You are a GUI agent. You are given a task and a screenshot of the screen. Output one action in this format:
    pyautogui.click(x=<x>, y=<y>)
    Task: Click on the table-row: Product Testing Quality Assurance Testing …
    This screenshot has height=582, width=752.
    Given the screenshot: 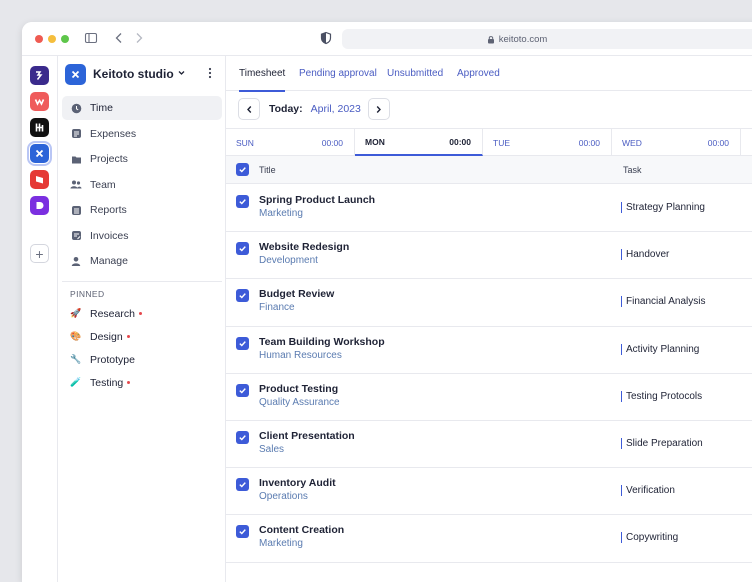 What is the action you would take?
    pyautogui.click(x=489, y=397)
    